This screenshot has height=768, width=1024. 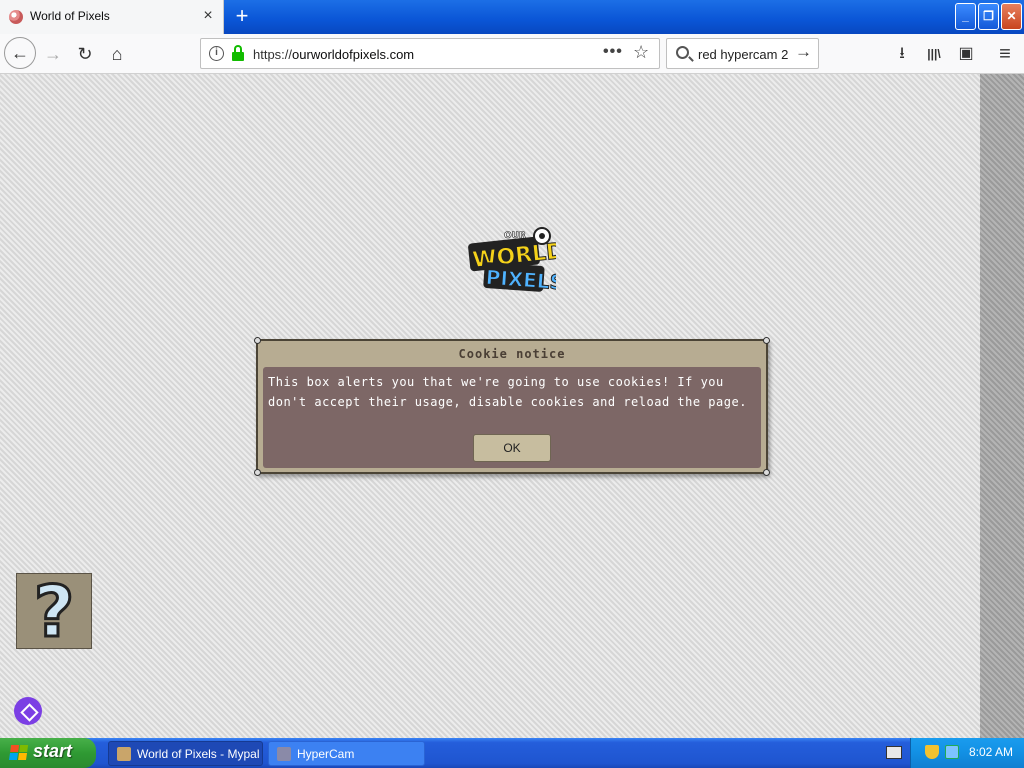 I want to click on svg-text: PIXELS, so click(x=520, y=279).